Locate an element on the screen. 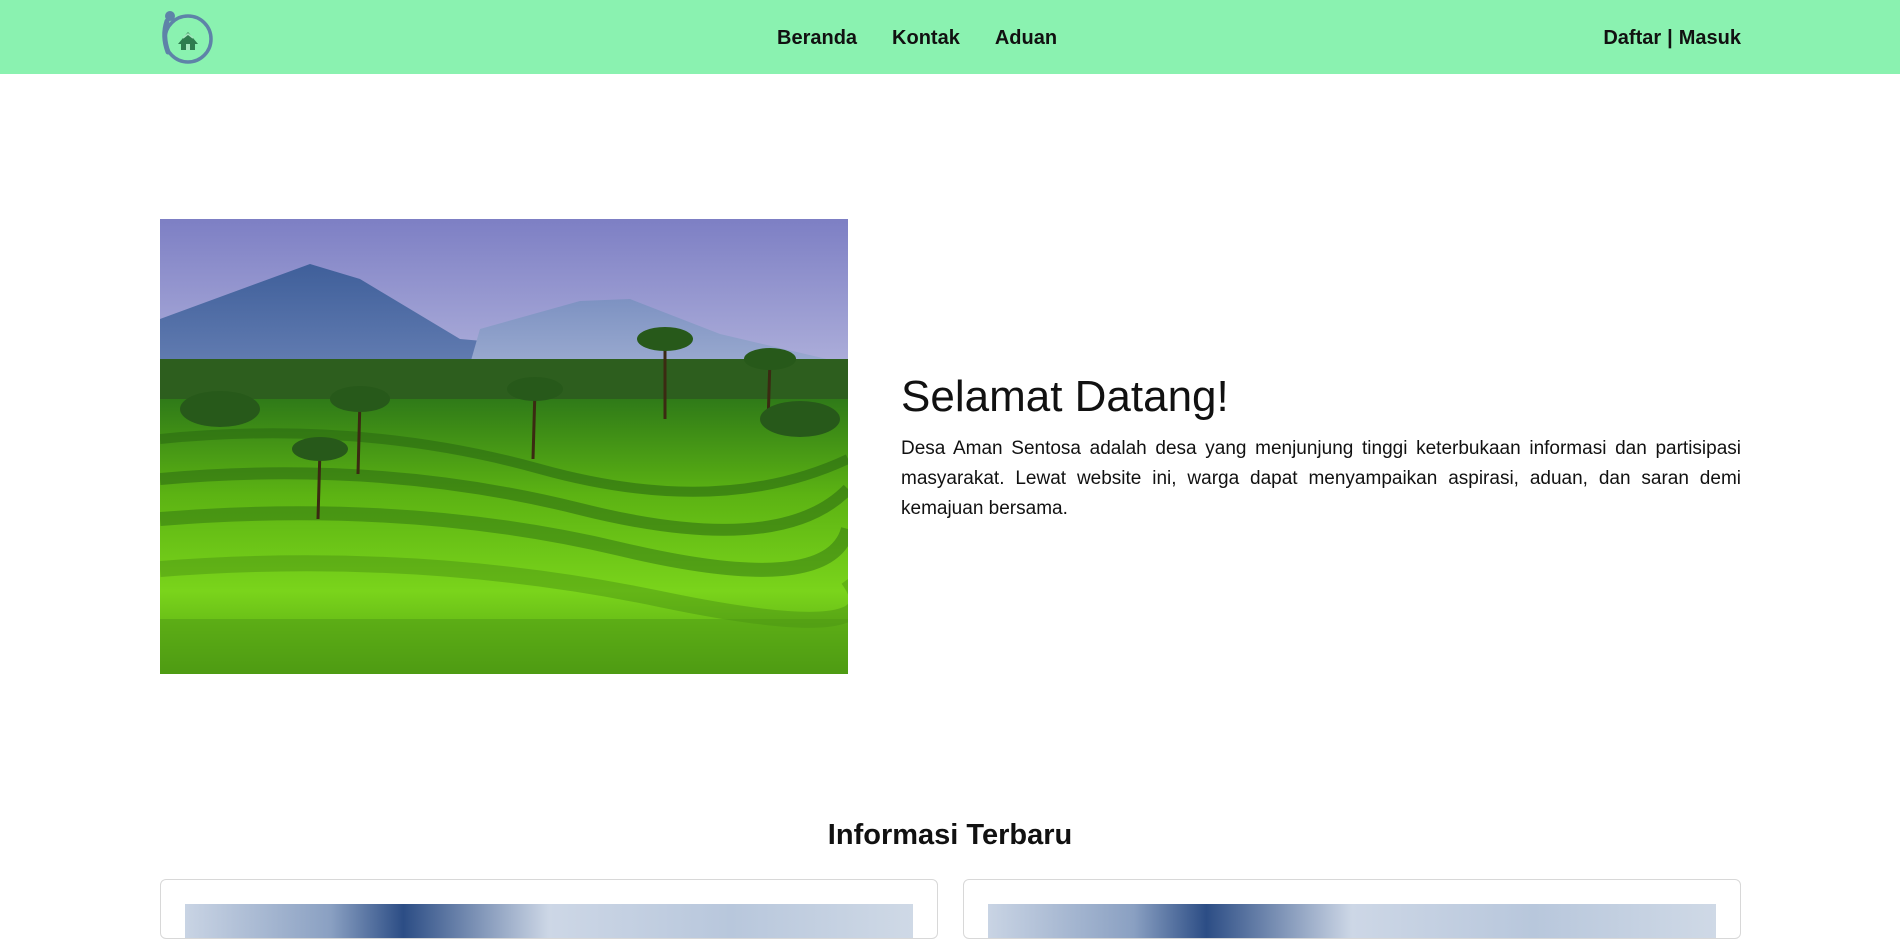 The width and height of the screenshot is (1900, 939). main-nav: Beranda Kontak Aduan is located at coordinates (917, 38).